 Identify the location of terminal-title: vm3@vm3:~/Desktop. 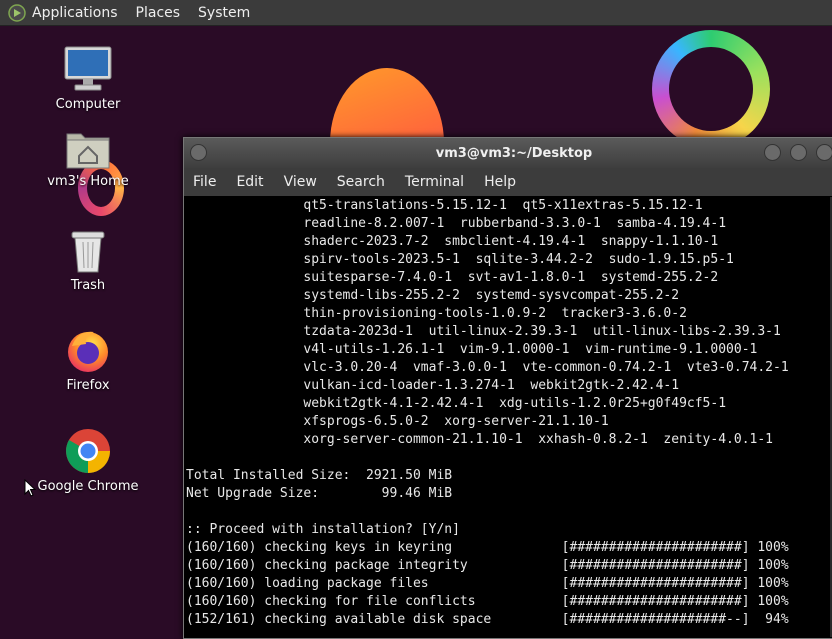
(514, 153).